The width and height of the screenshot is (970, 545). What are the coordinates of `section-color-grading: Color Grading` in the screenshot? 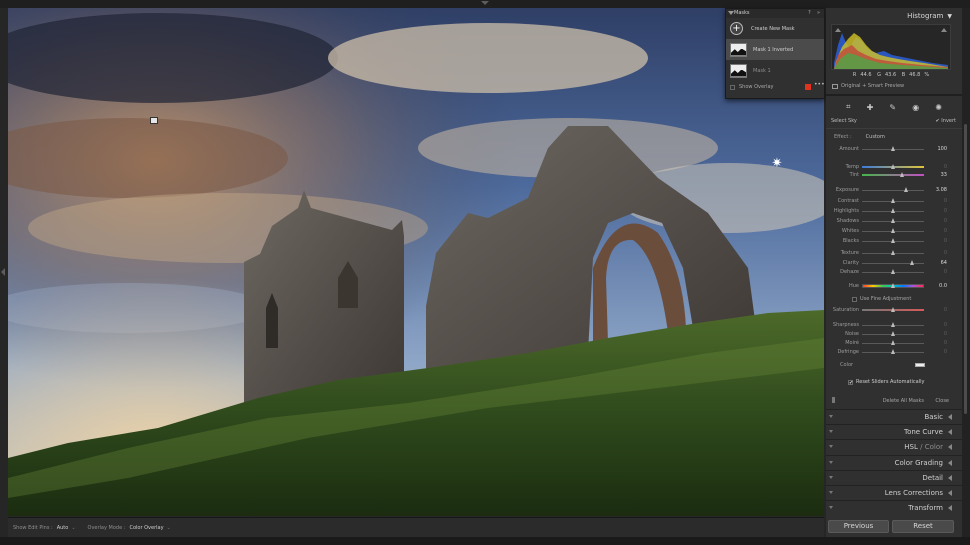 It's located at (894, 462).